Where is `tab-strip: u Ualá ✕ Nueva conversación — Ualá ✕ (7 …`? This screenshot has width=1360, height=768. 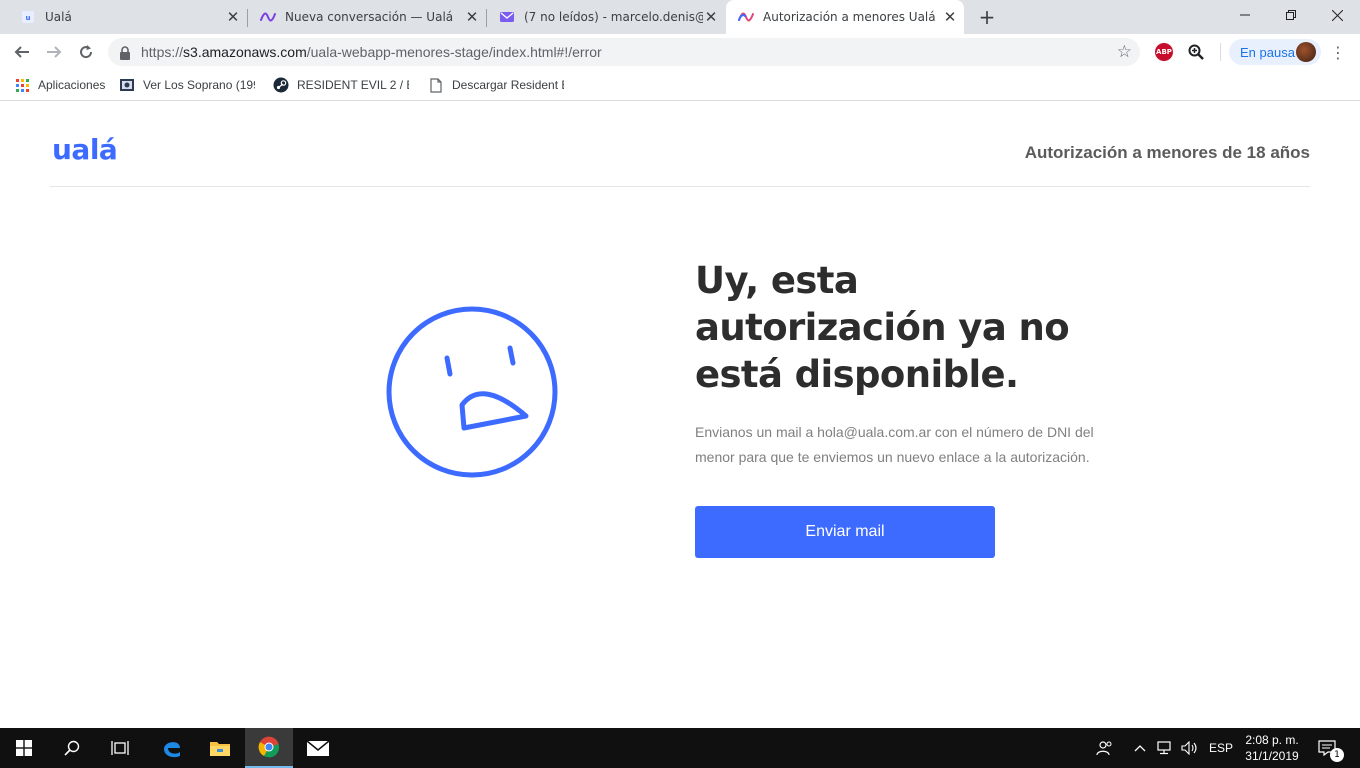
tab-strip: u Ualá ✕ Nueva conversación — Ualá ✕ (7 … is located at coordinates (680, 17).